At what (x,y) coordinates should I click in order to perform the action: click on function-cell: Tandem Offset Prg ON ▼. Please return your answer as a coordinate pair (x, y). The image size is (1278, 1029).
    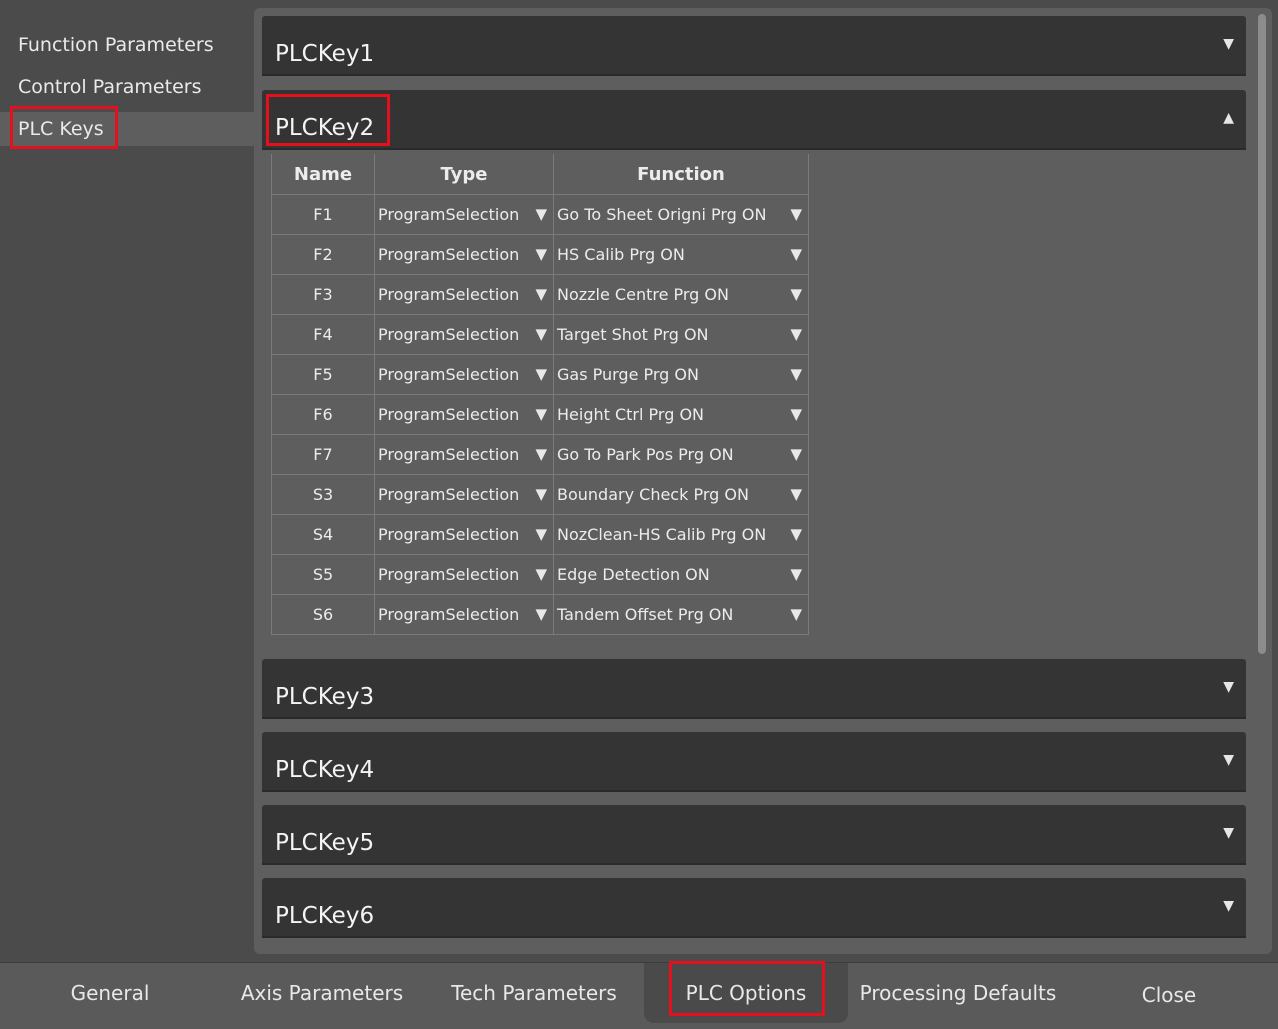
    Looking at the image, I should click on (681, 614).